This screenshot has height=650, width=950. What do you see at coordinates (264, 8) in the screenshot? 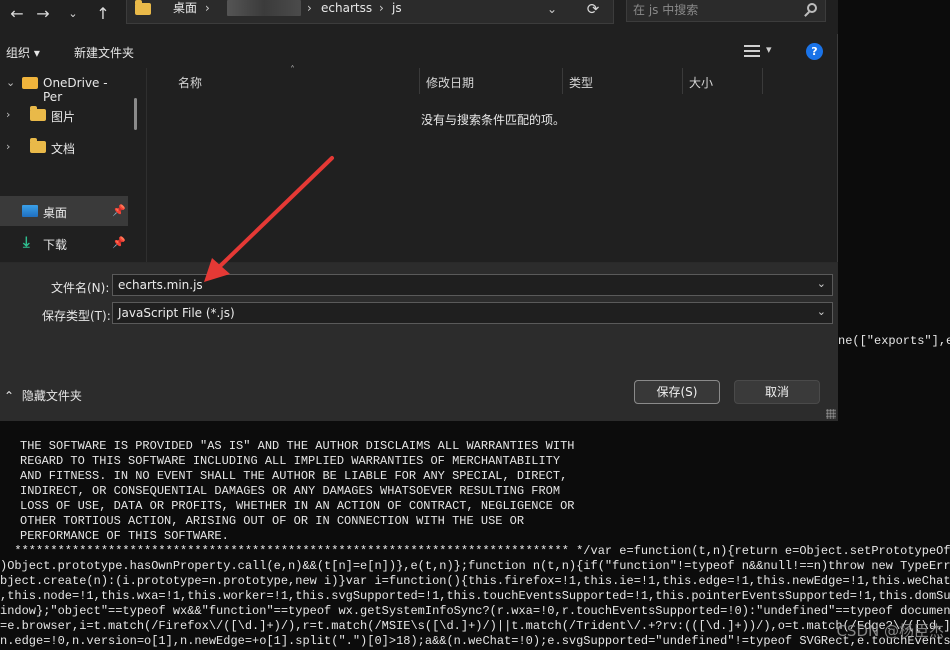
I see `redacted-path` at bounding box center [264, 8].